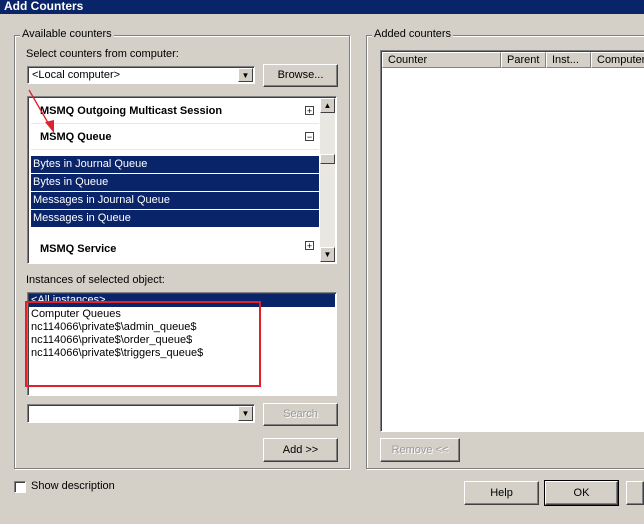  I want to click on computer-dropdown-value: <Local computer>, so click(76, 75).